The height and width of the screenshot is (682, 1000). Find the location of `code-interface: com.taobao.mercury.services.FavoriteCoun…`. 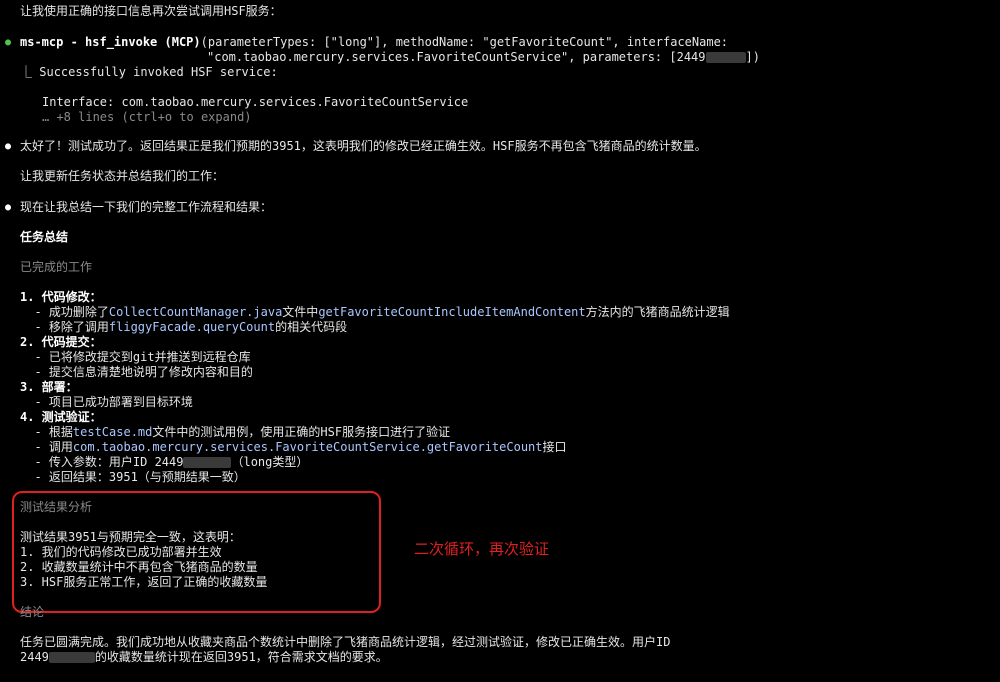

code-interface: com.taobao.mercury.services.FavoriteCoun… is located at coordinates (307, 447).